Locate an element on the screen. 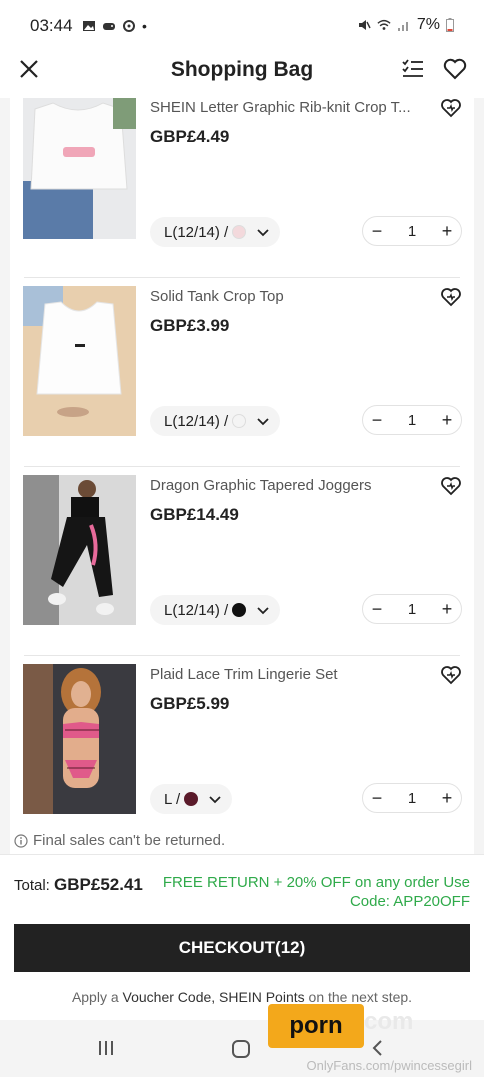 The width and height of the screenshot is (484, 1077). watermark-logo: porn is located at coordinates (316, 1026).